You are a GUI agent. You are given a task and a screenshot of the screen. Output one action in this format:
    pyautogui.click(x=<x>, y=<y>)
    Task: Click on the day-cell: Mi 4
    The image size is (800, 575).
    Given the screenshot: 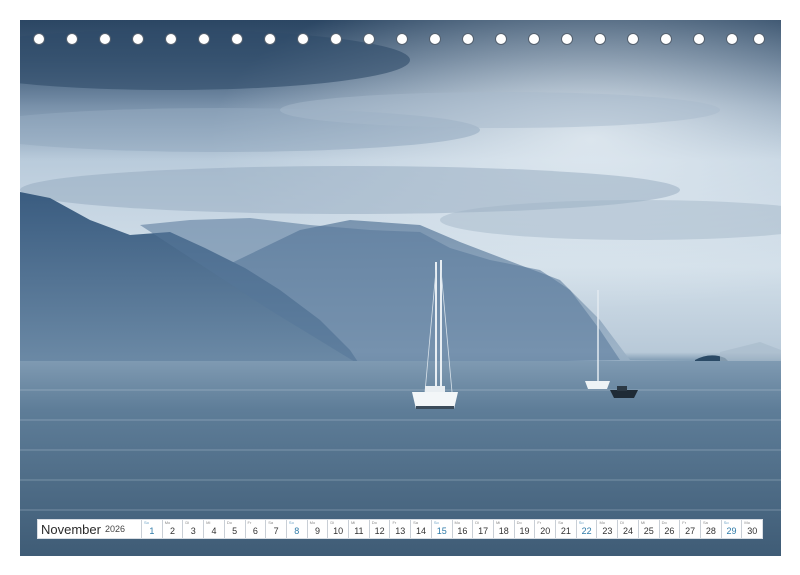 What is the action you would take?
    pyautogui.click(x=213, y=529)
    